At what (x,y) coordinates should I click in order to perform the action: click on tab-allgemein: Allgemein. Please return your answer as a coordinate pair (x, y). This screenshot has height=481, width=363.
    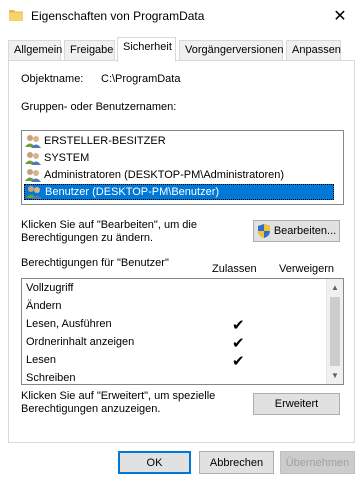
    Looking at the image, I should click on (35, 50).